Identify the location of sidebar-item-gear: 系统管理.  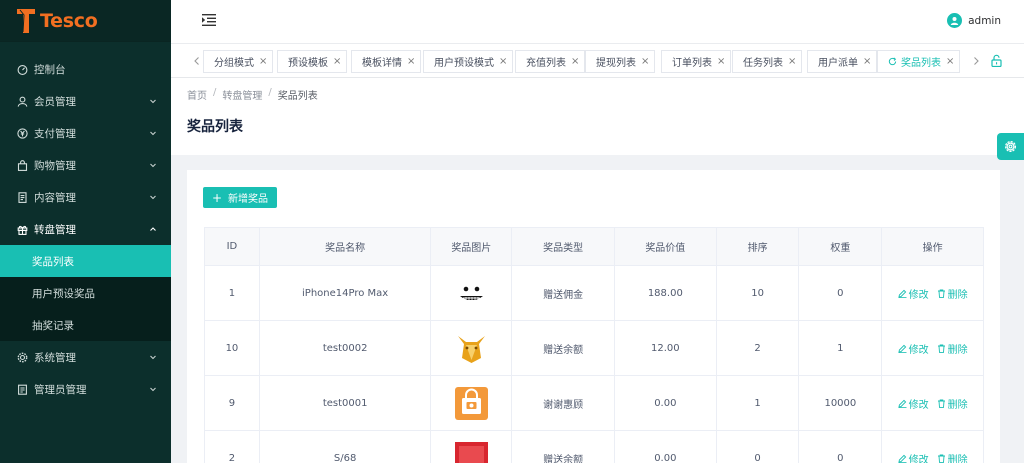
(85, 357).